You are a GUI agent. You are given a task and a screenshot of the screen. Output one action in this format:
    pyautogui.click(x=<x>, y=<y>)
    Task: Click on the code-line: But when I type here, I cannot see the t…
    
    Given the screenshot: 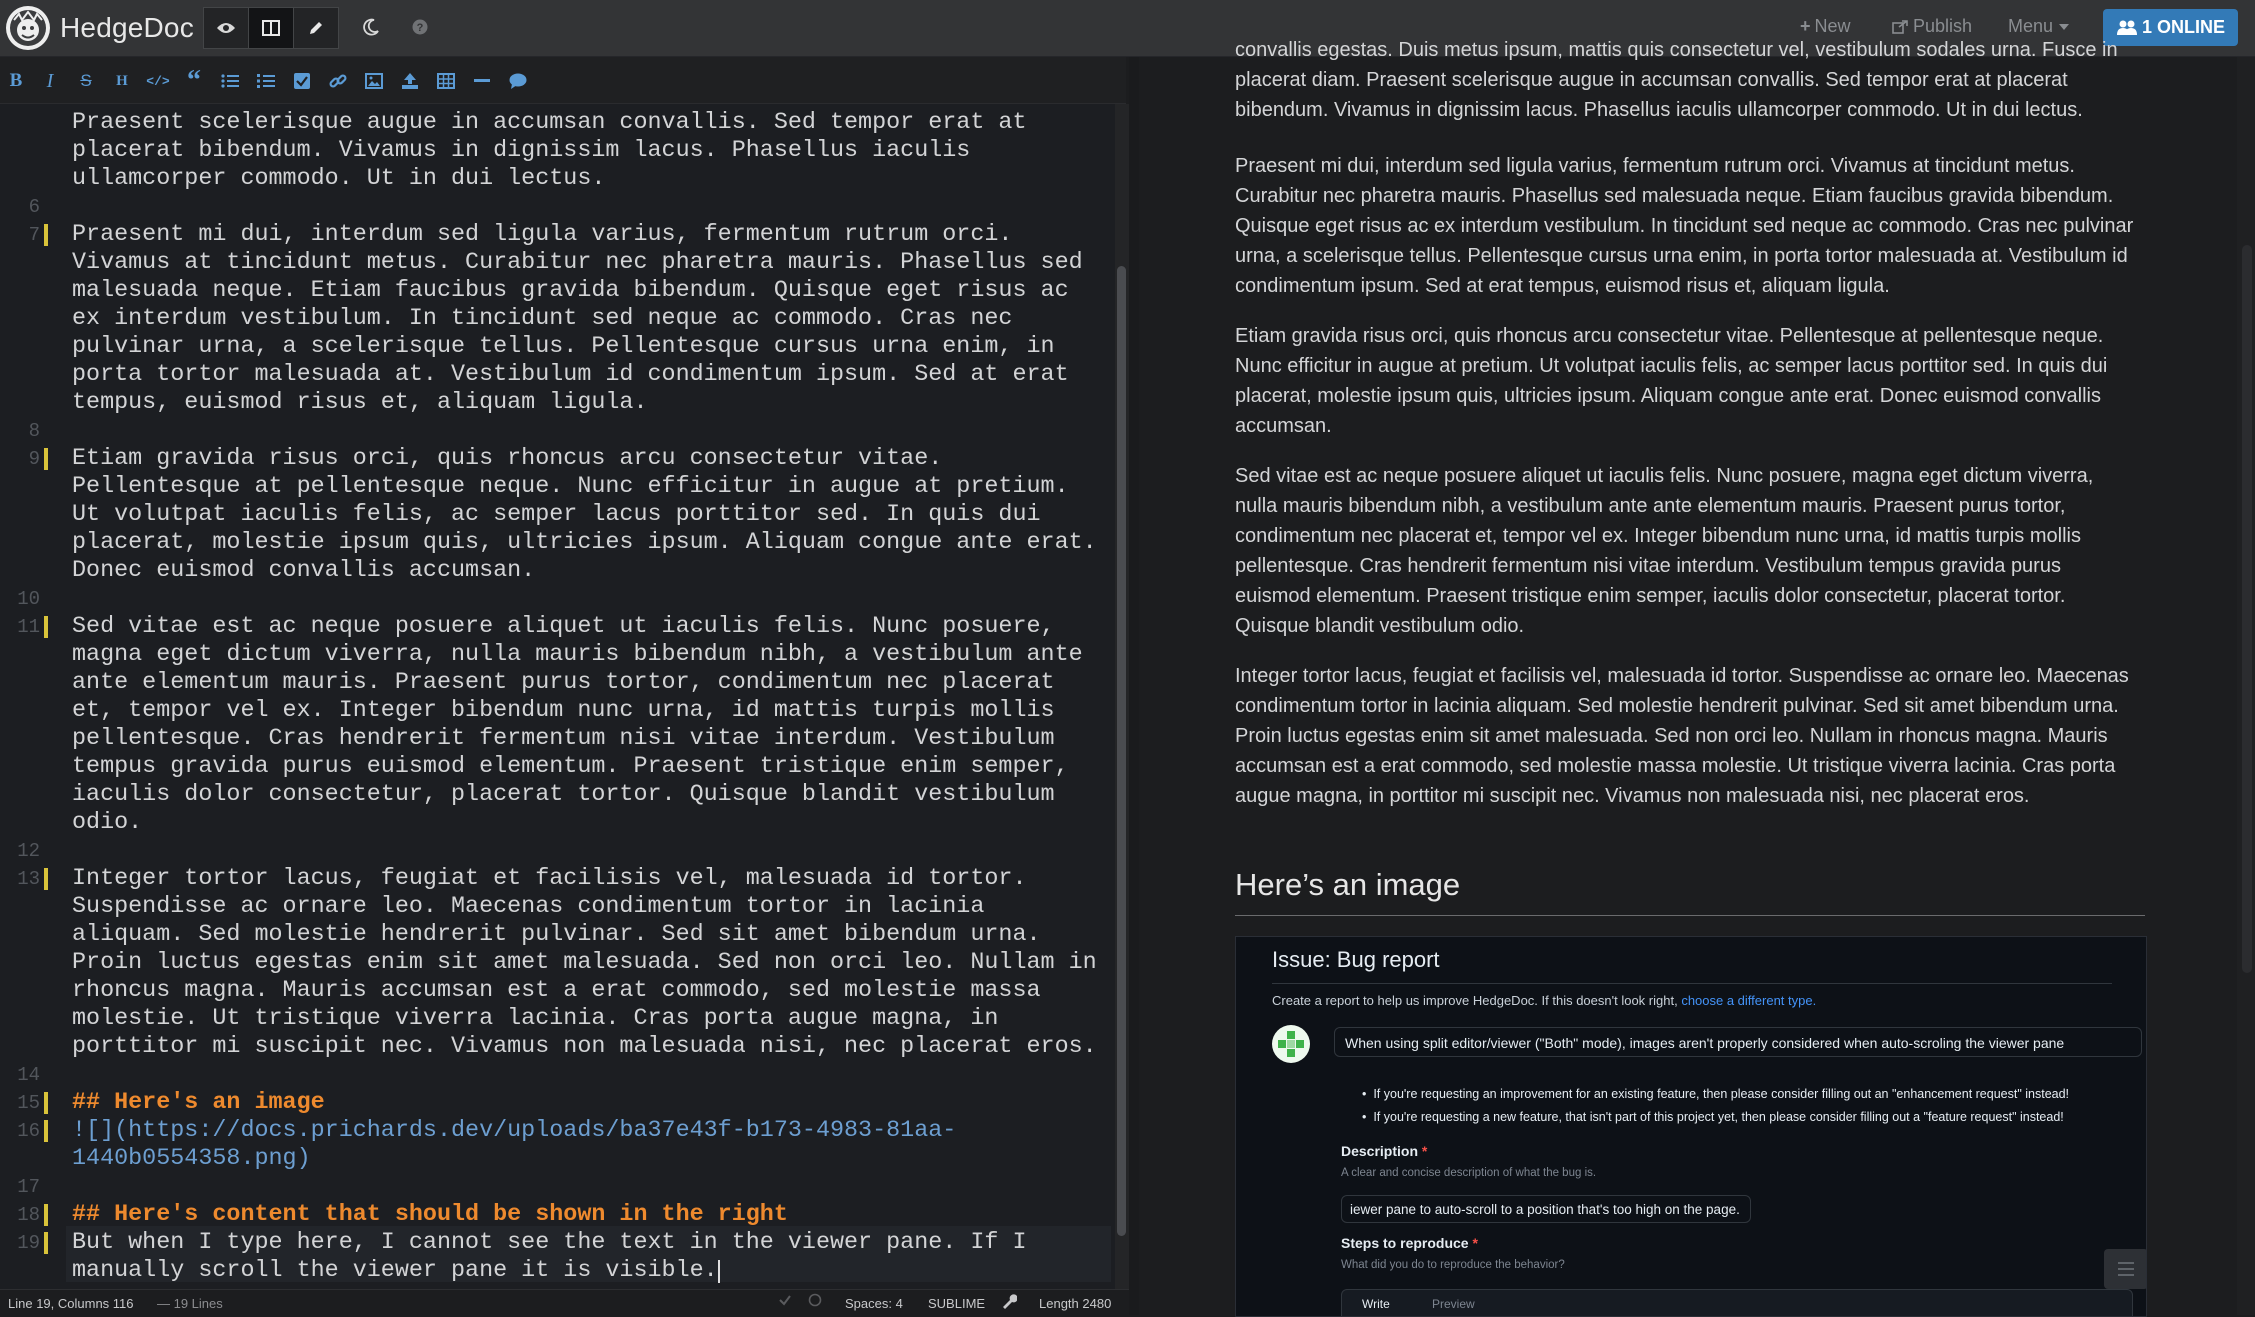 What is the action you would take?
    pyautogui.click(x=549, y=1243)
    